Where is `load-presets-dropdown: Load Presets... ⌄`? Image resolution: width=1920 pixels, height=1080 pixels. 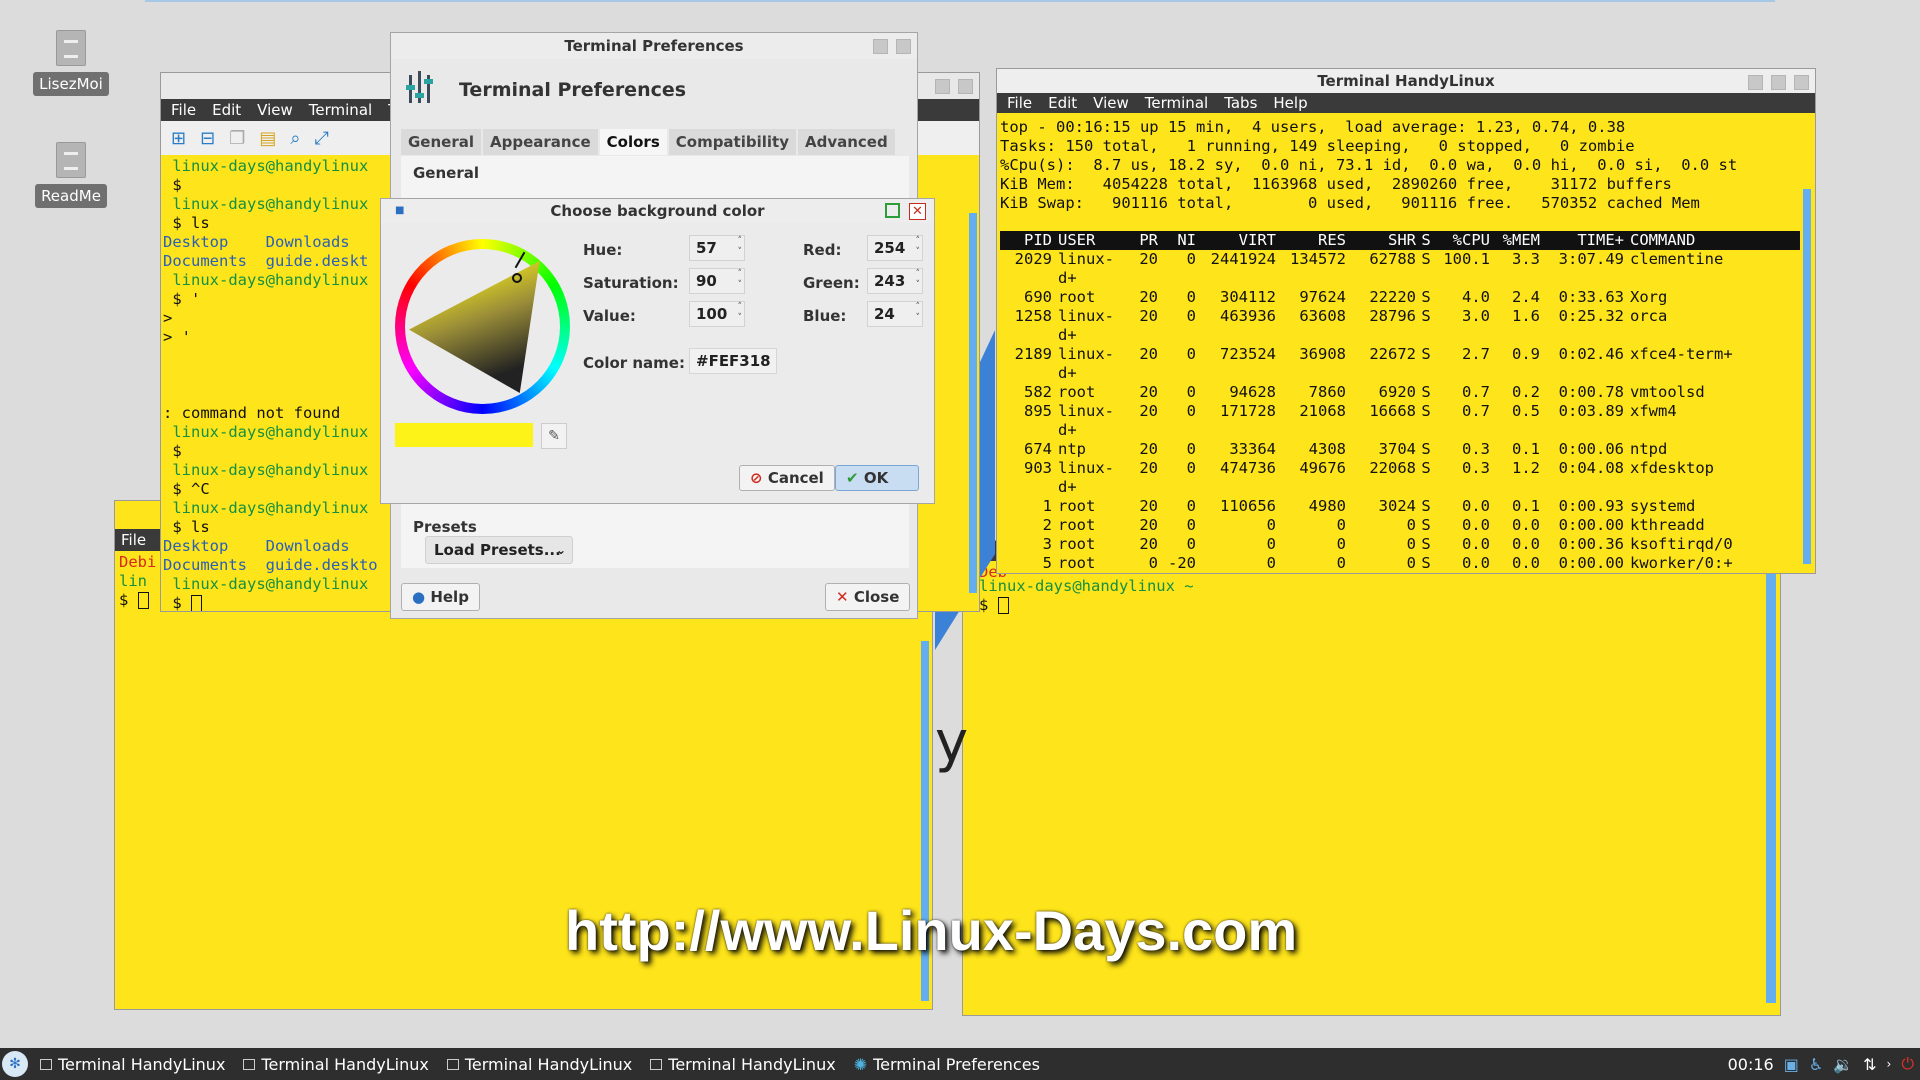 load-presets-dropdown: Load Presets... ⌄ is located at coordinates (499, 550).